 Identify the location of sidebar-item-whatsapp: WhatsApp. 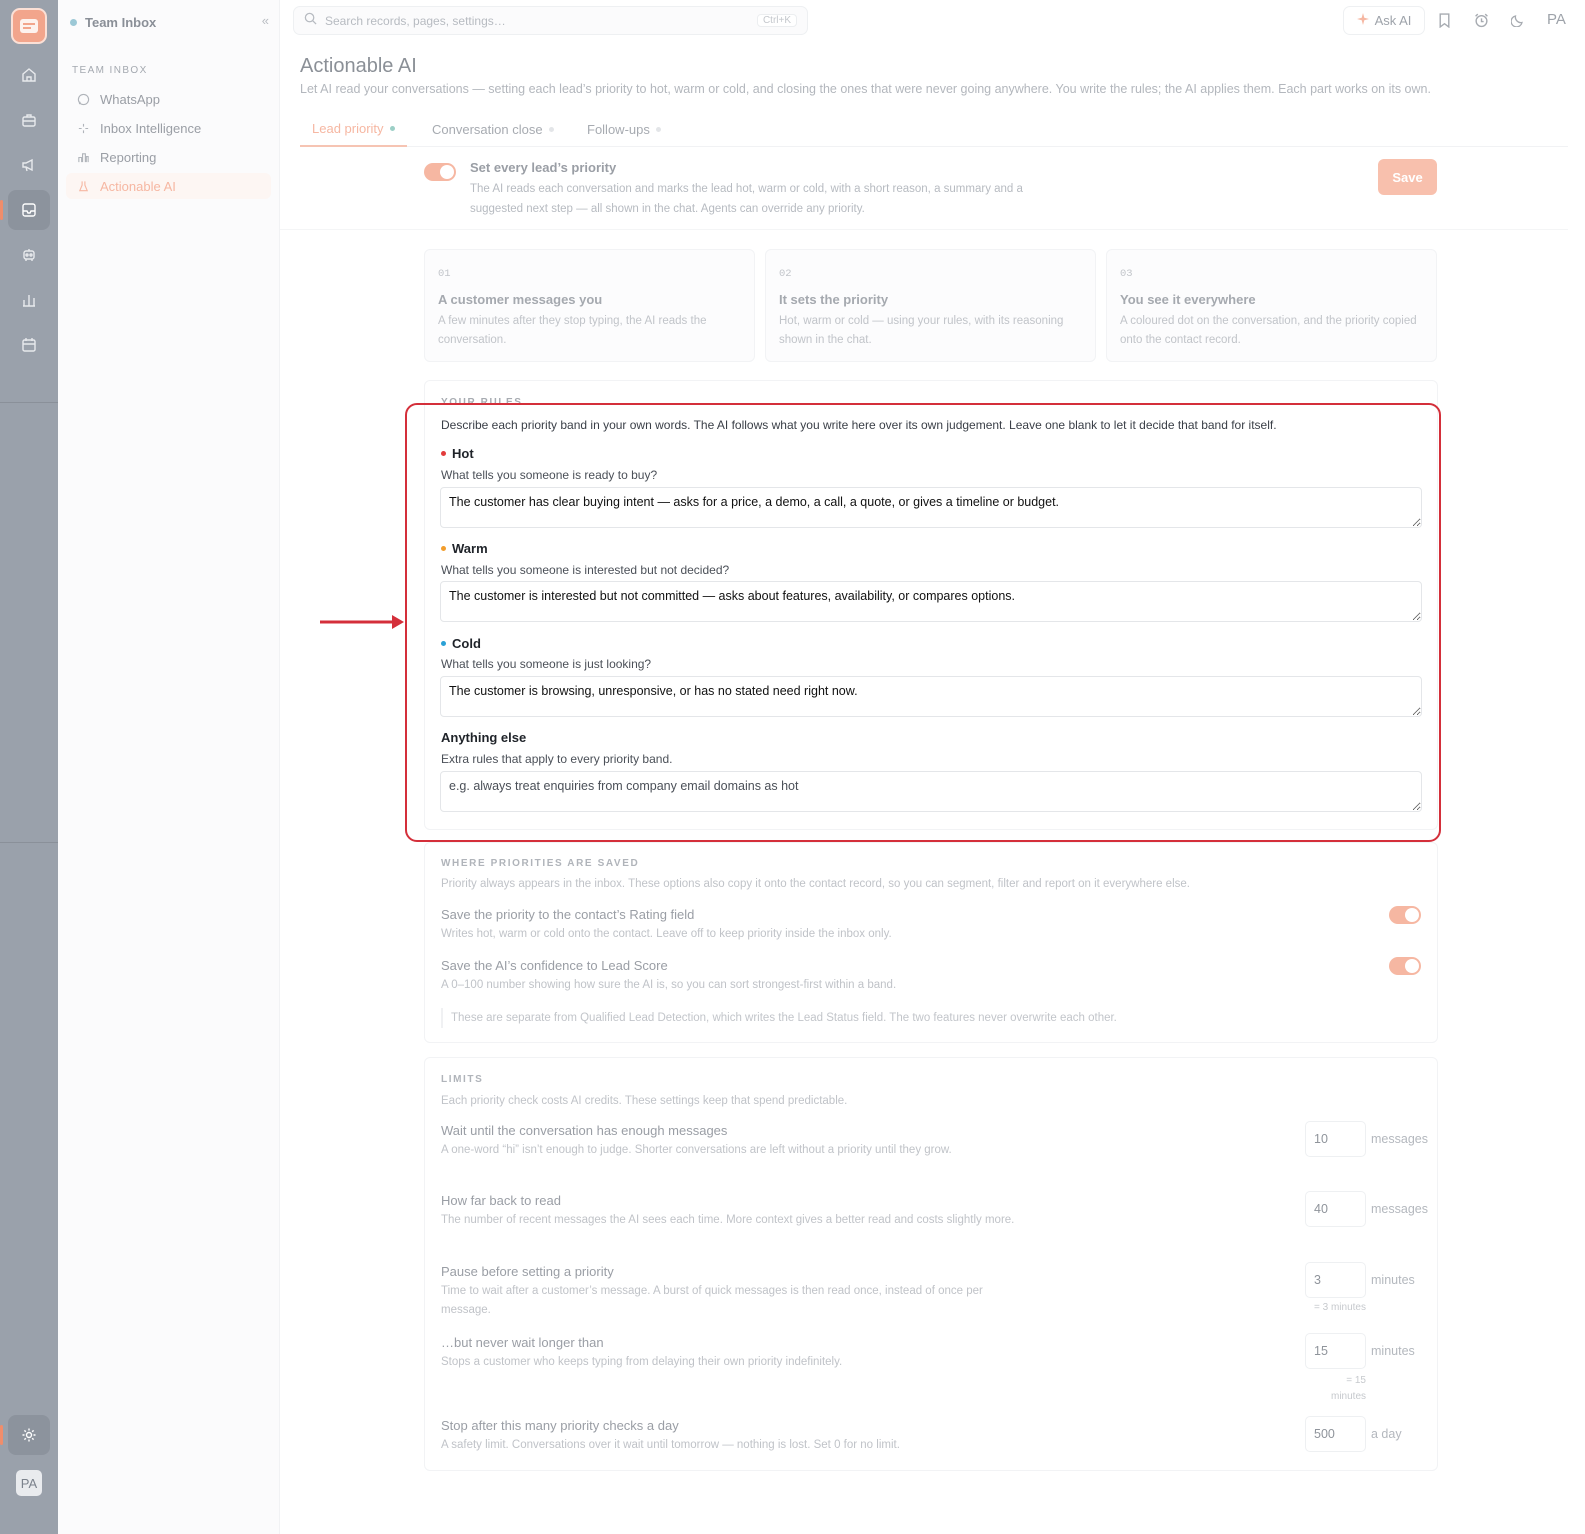
(168, 99).